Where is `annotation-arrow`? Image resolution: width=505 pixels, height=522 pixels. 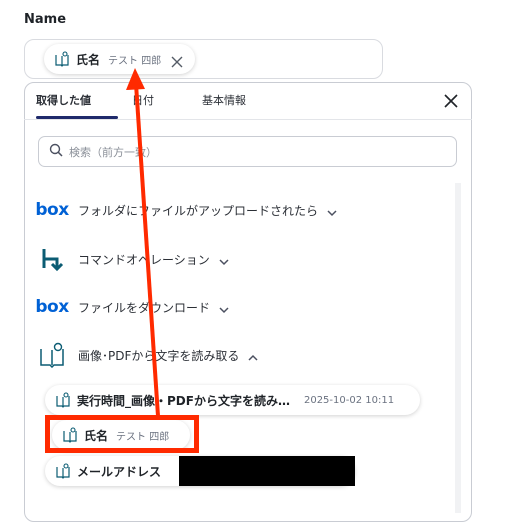
annotation-arrow is located at coordinates (143, 242).